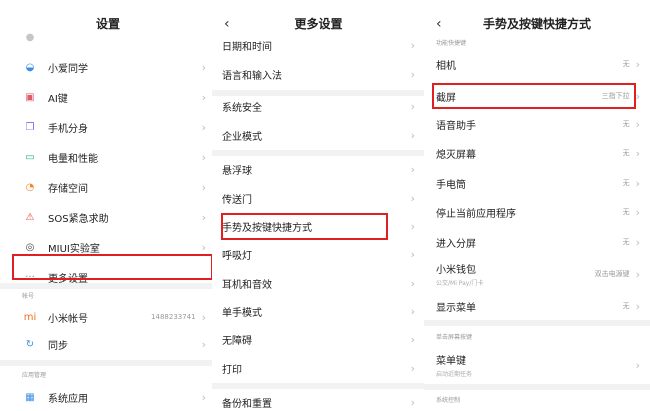 The image size is (650, 411). Describe the element at coordinates (318, 283) in the screenshot. I see `list-item-more-settings: 耳机和音效 ›` at that location.